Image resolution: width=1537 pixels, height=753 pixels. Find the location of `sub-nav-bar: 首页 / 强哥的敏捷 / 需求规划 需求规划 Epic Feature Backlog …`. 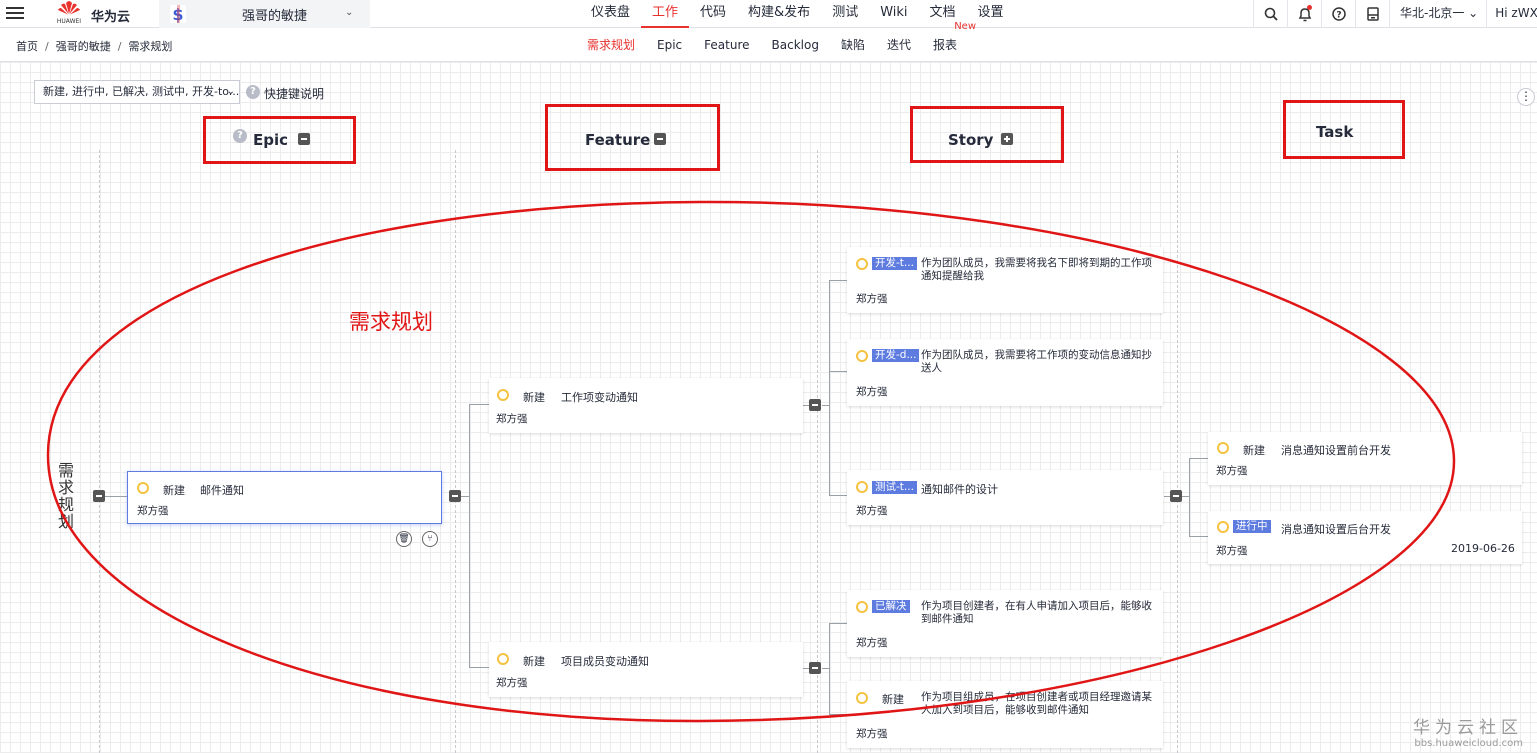

sub-nav-bar: 首页 / 强哥的敏捷 / 需求规划 需求规划 Epic Feature Backlog … is located at coordinates (768, 41).